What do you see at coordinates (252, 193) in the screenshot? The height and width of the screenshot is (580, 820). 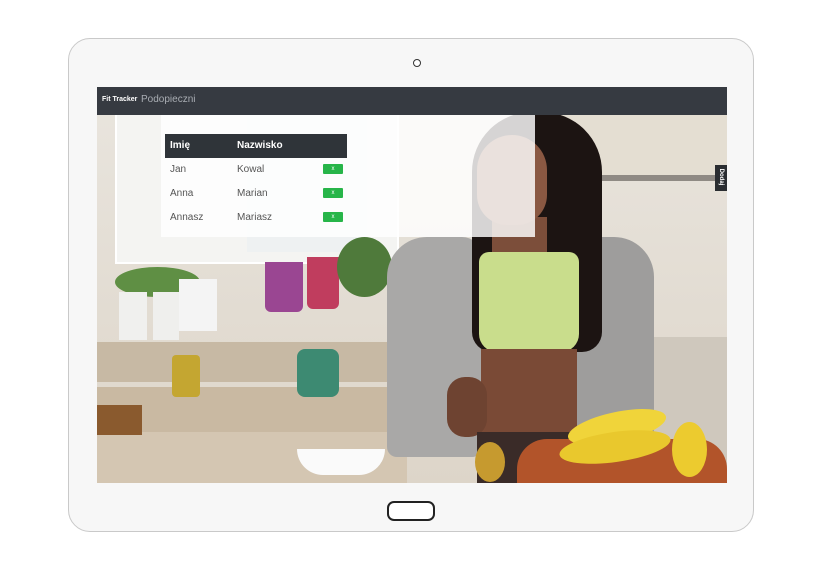 I see `last-name-cell: Marian` at bounding box center [252, 193].